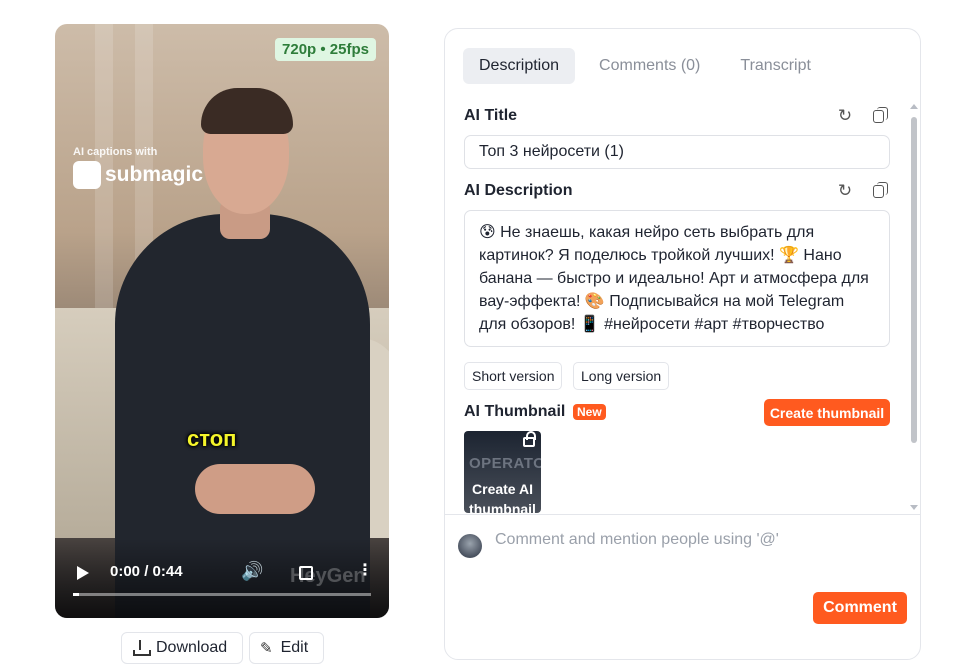  What do you see at coordinates (76, 594) in the screenshot?
I see `video-progress-fill` at bounding box center [76, 594].